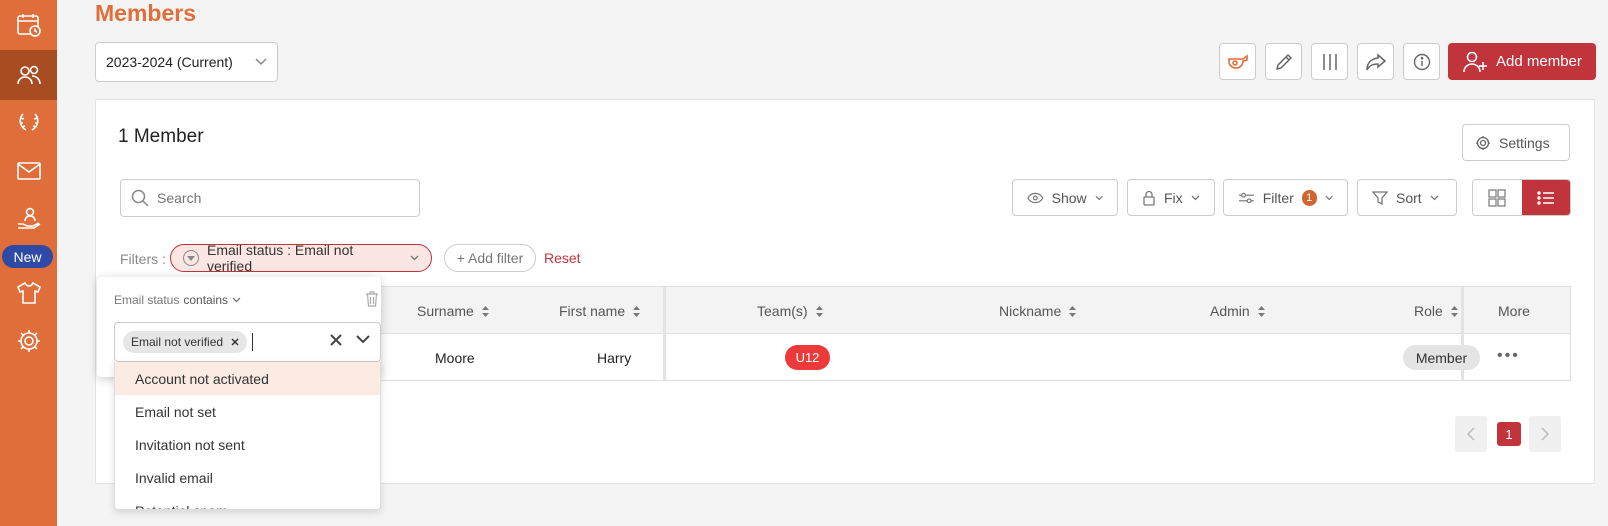  What do you see at coordinates (490, 258) in the screenshot?
I see `add-filter-button: + Add filter` at bounding box center [490, 258].